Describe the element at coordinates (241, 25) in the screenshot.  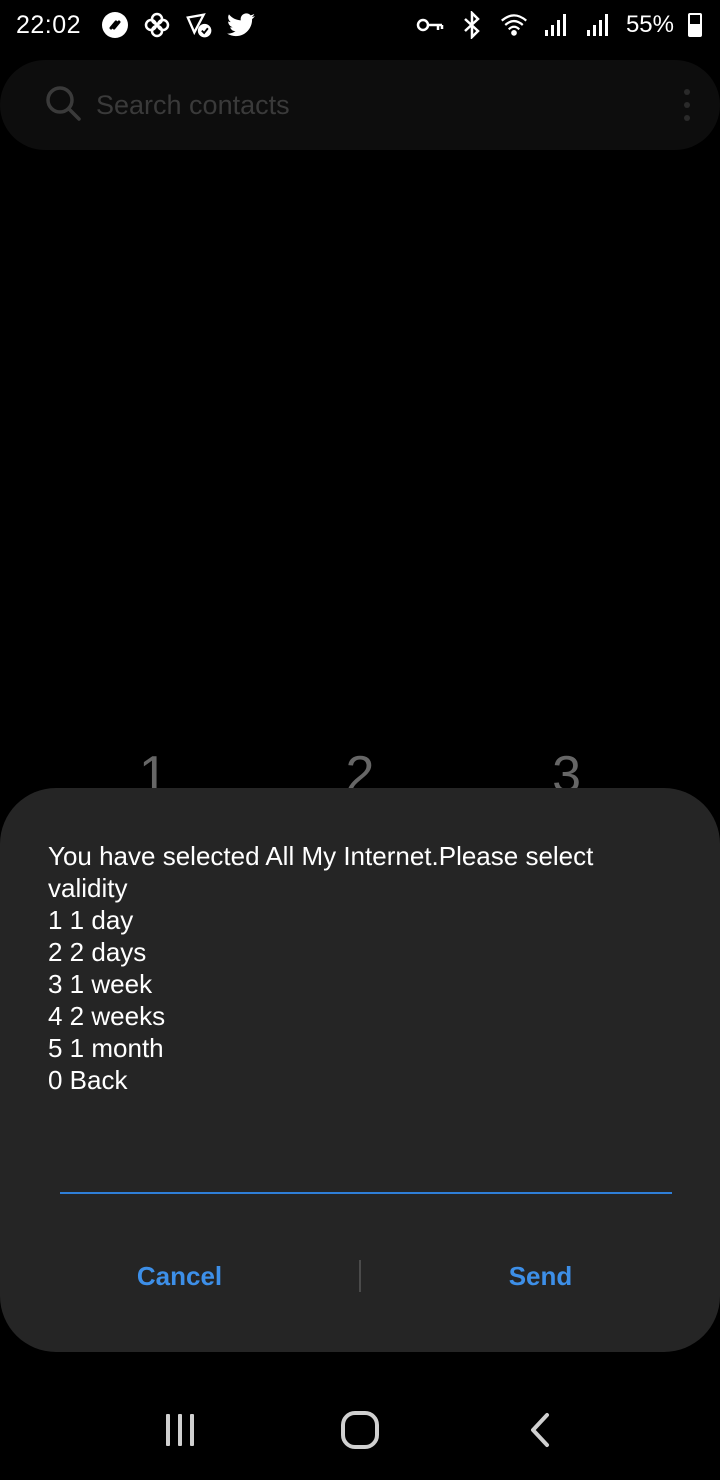
I see `twitter-icon` at that location.